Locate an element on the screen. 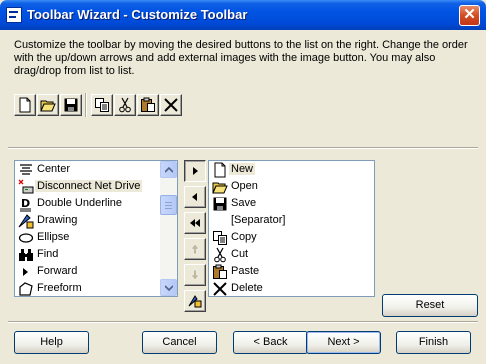  move-right-button is located at coordinates (195, 171).